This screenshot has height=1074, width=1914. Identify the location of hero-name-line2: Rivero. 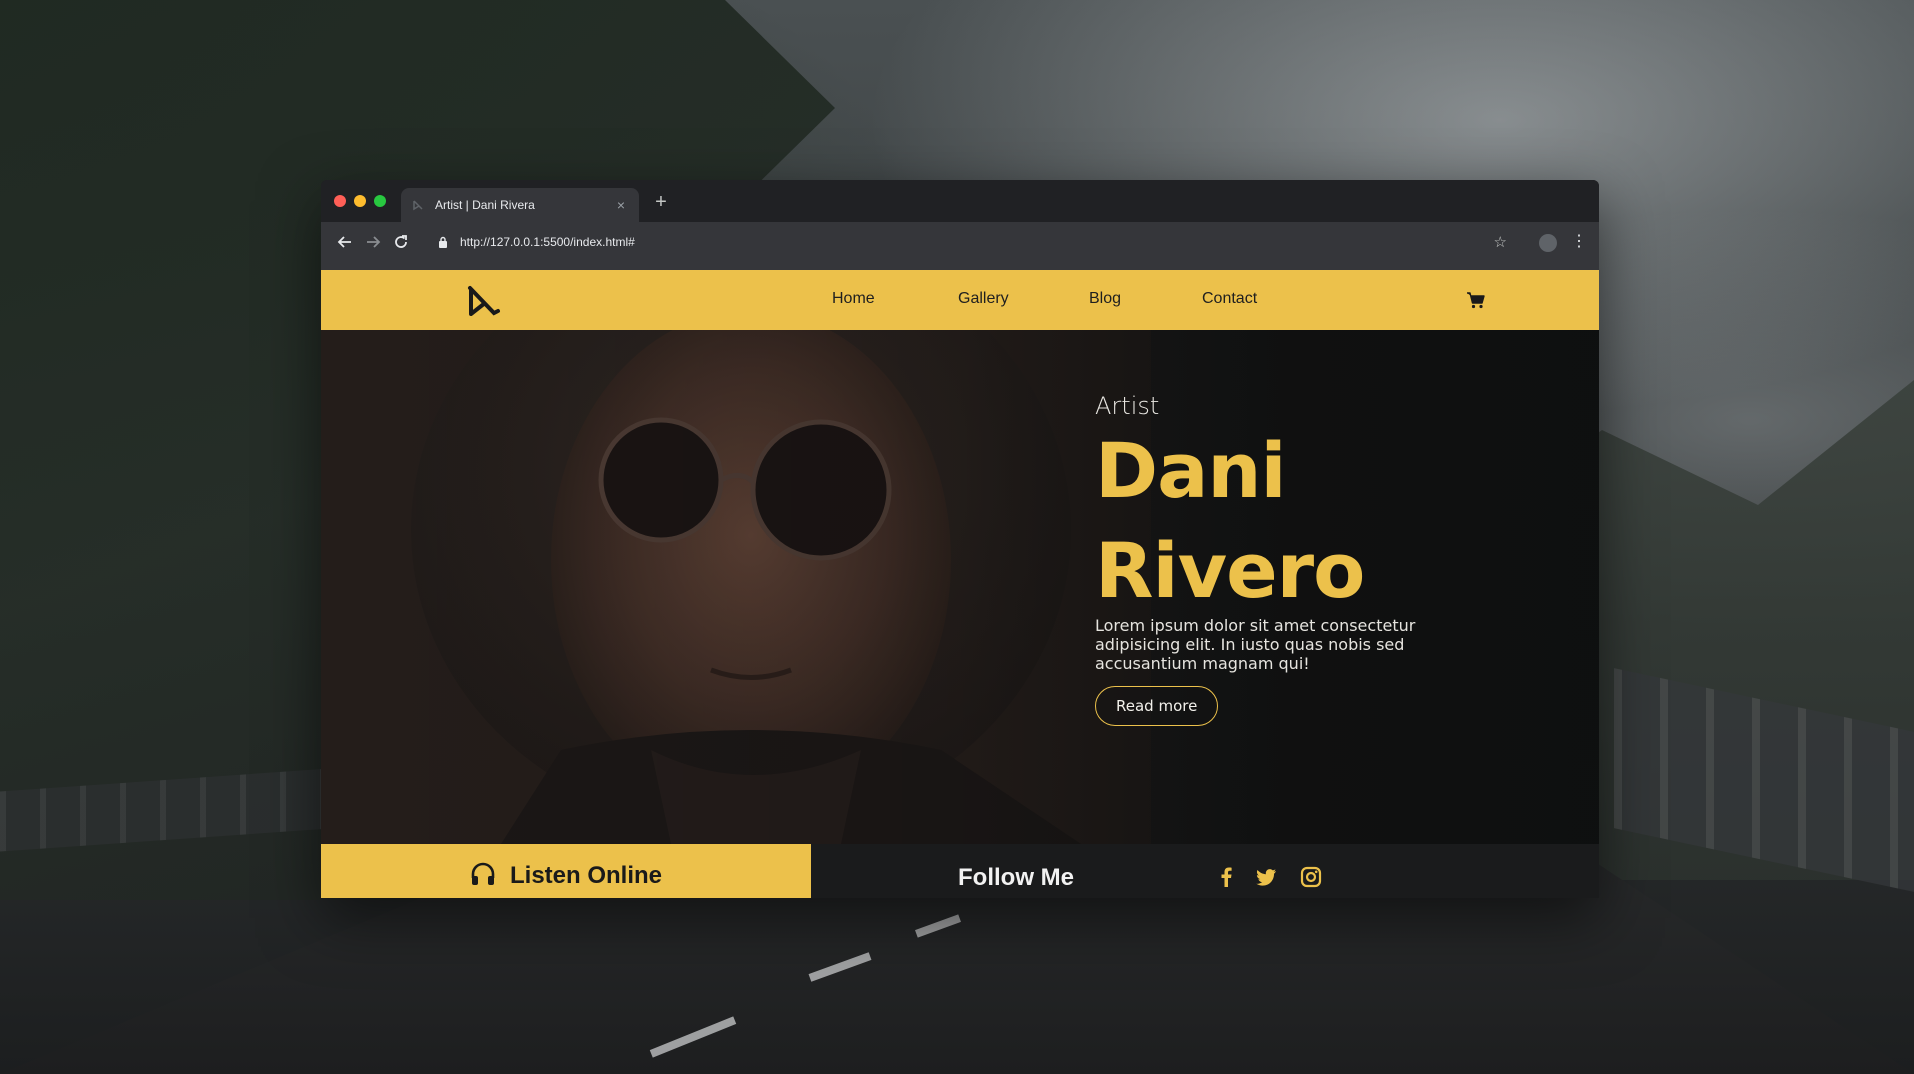
(1230, 570).